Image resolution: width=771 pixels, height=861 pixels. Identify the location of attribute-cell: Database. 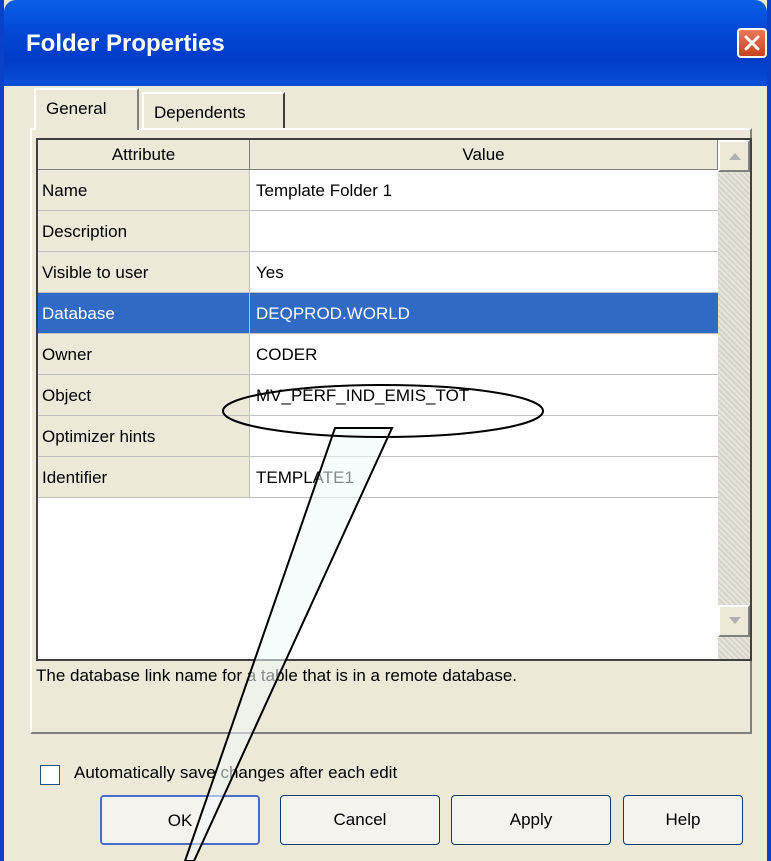
(144, 313).